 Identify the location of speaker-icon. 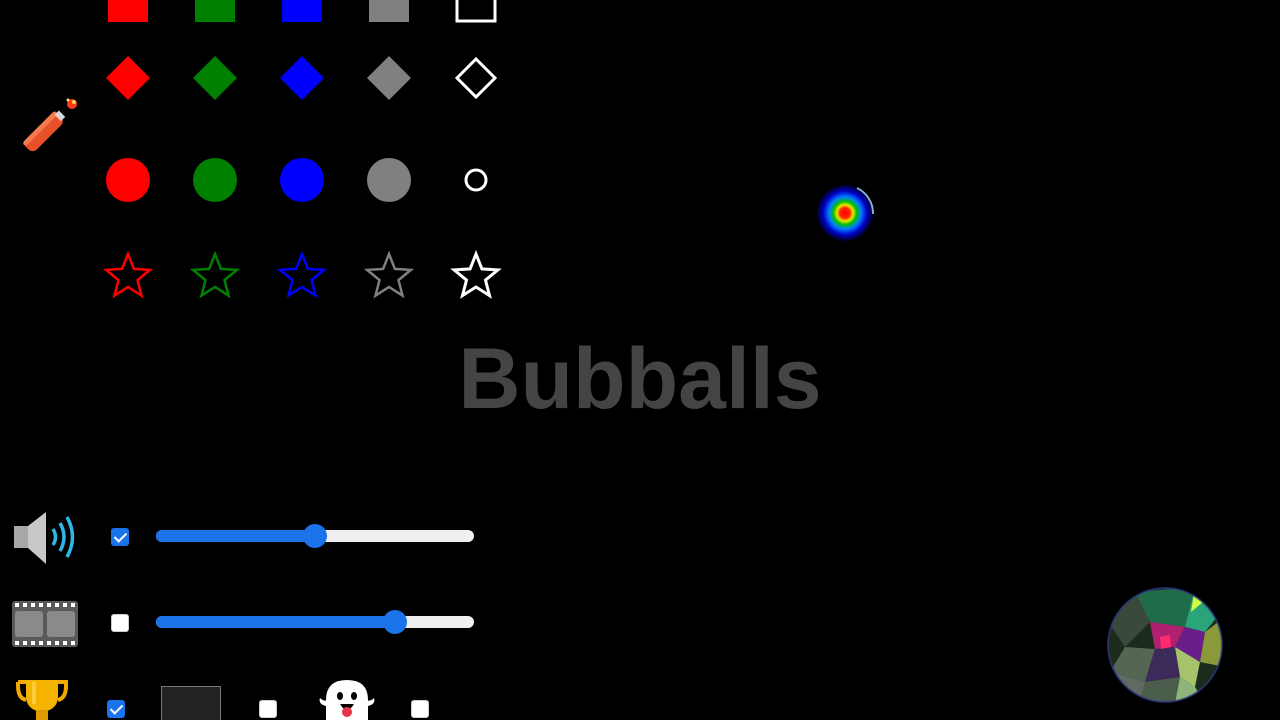
(45, 538).